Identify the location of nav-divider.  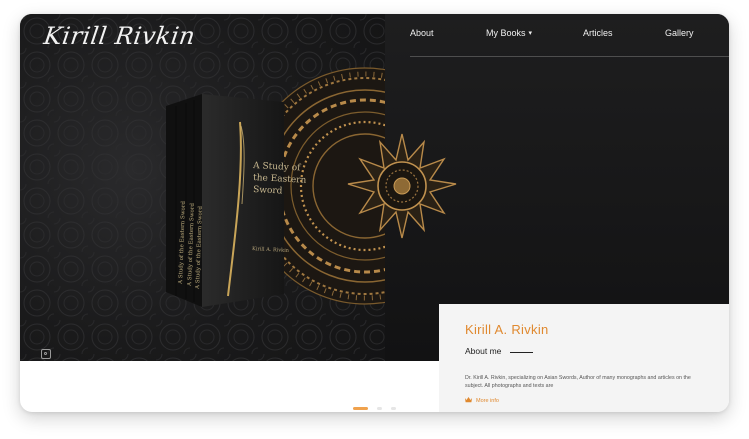
(569, 56).